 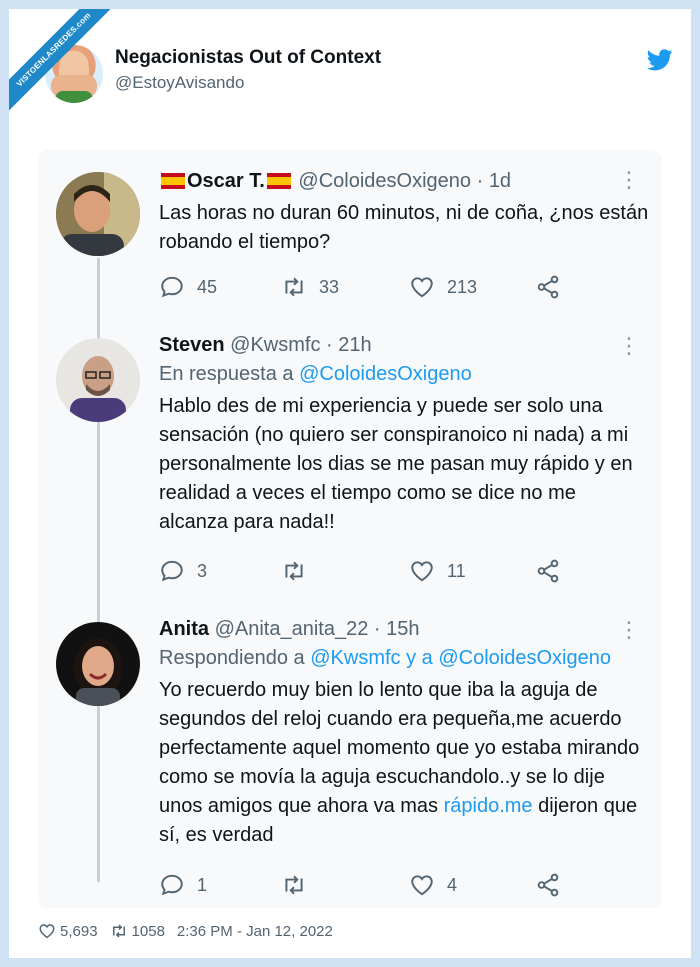 What do you see at coordinates (329, 286) in the screenshot?
I see `retweet-count: 33` at bounding box center [329, 286].